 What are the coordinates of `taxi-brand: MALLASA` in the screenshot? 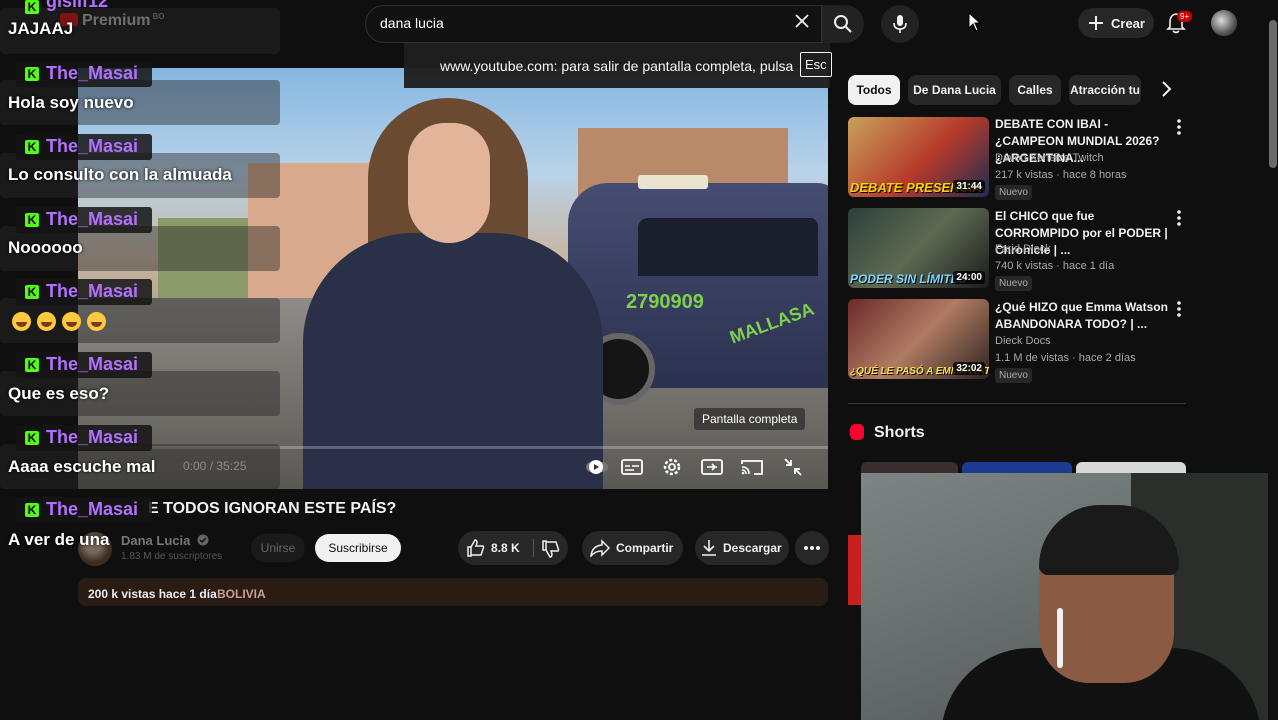 It's located at (772, 323).